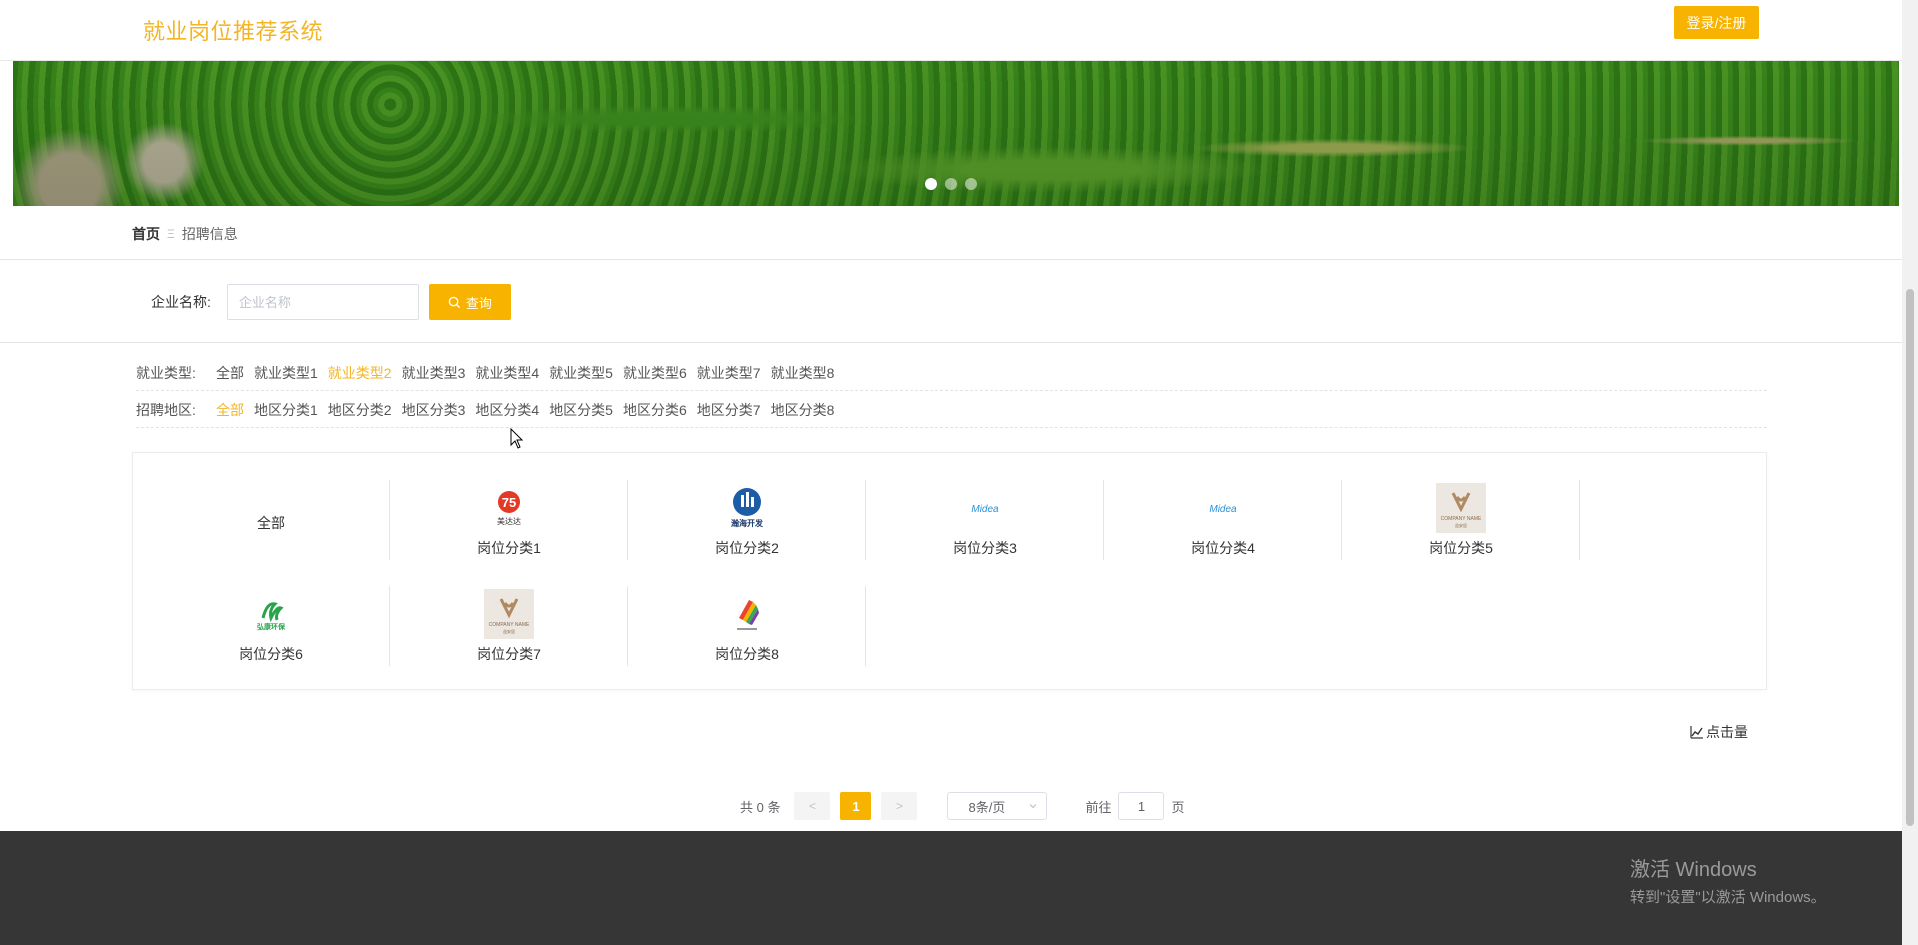 The width and height of the screenshot is (1918, 945). I want to click on breadcrumb: 首页 Ξ 招聘信息, so click(185, 234).